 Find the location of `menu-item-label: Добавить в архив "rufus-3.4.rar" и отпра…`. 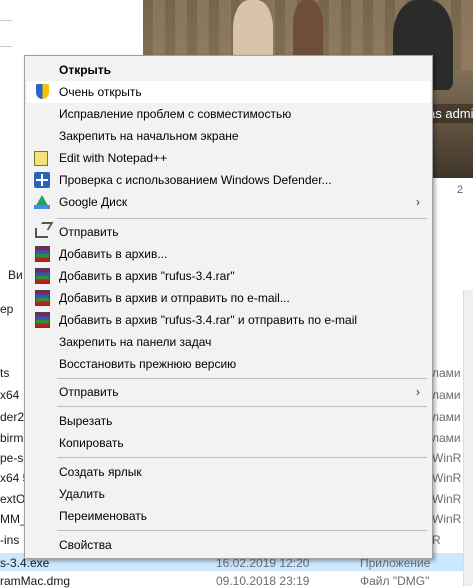

menu-item-label: Добавить в архив "rufus-3.4.rar" и отпра… is located at coordinates (208, 320).